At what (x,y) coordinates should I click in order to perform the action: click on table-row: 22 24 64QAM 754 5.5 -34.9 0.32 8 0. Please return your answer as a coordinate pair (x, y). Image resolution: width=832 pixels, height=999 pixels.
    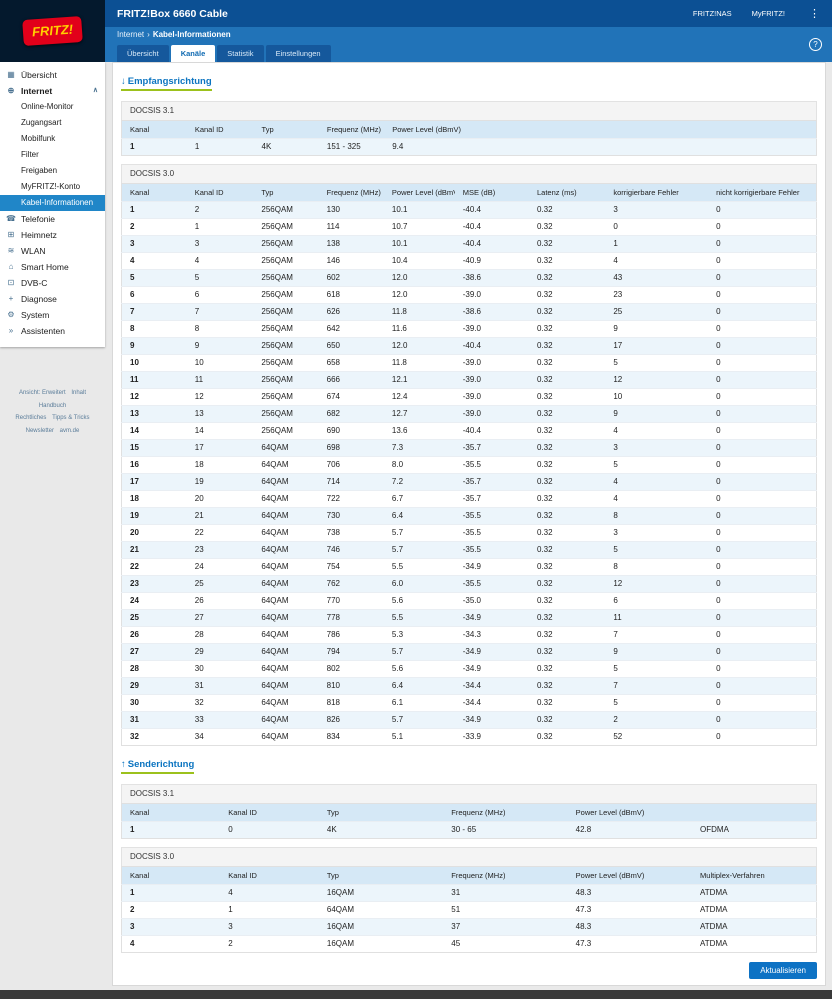
    Looking at the image, I should click on (469, 567).